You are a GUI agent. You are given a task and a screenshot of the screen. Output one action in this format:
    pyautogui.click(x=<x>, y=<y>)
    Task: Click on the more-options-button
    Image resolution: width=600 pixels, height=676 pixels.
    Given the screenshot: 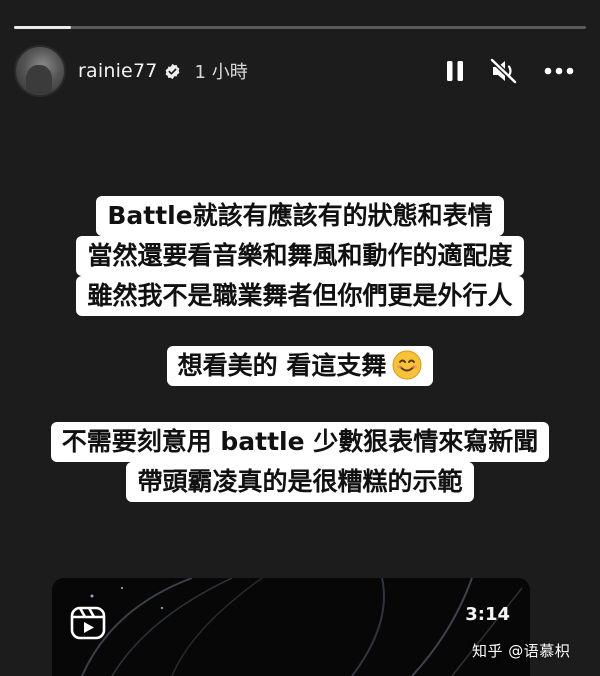 What is the action you would take?
    pyautogui.click(x=559, y=71)
    